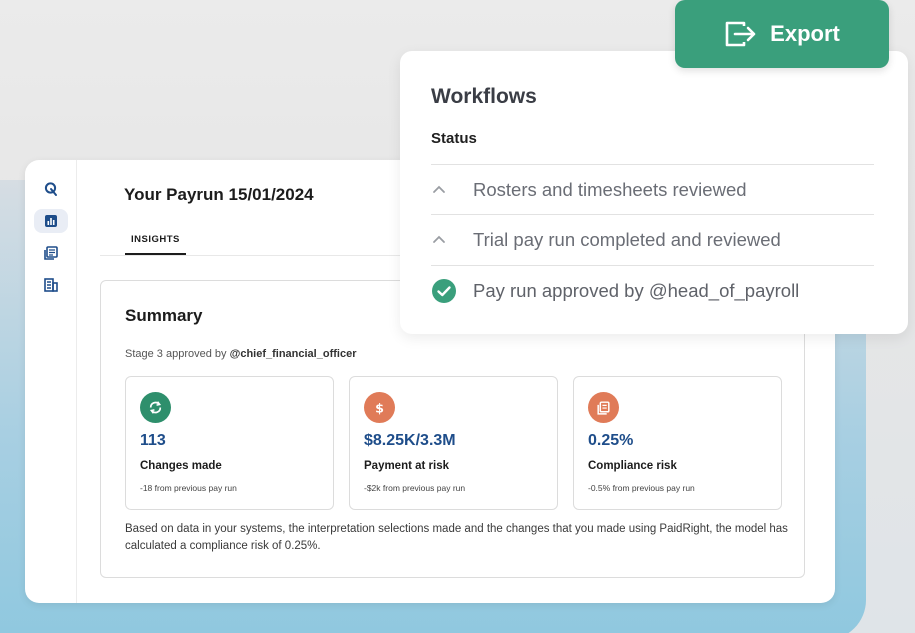 The height and width of the screenshot is (633, 915). What do you see at coordinates (636, 290) in the screenshot?
I see `workflow-label: Pay run approved by @head_of_payroll` at bounding box center [636, 290].